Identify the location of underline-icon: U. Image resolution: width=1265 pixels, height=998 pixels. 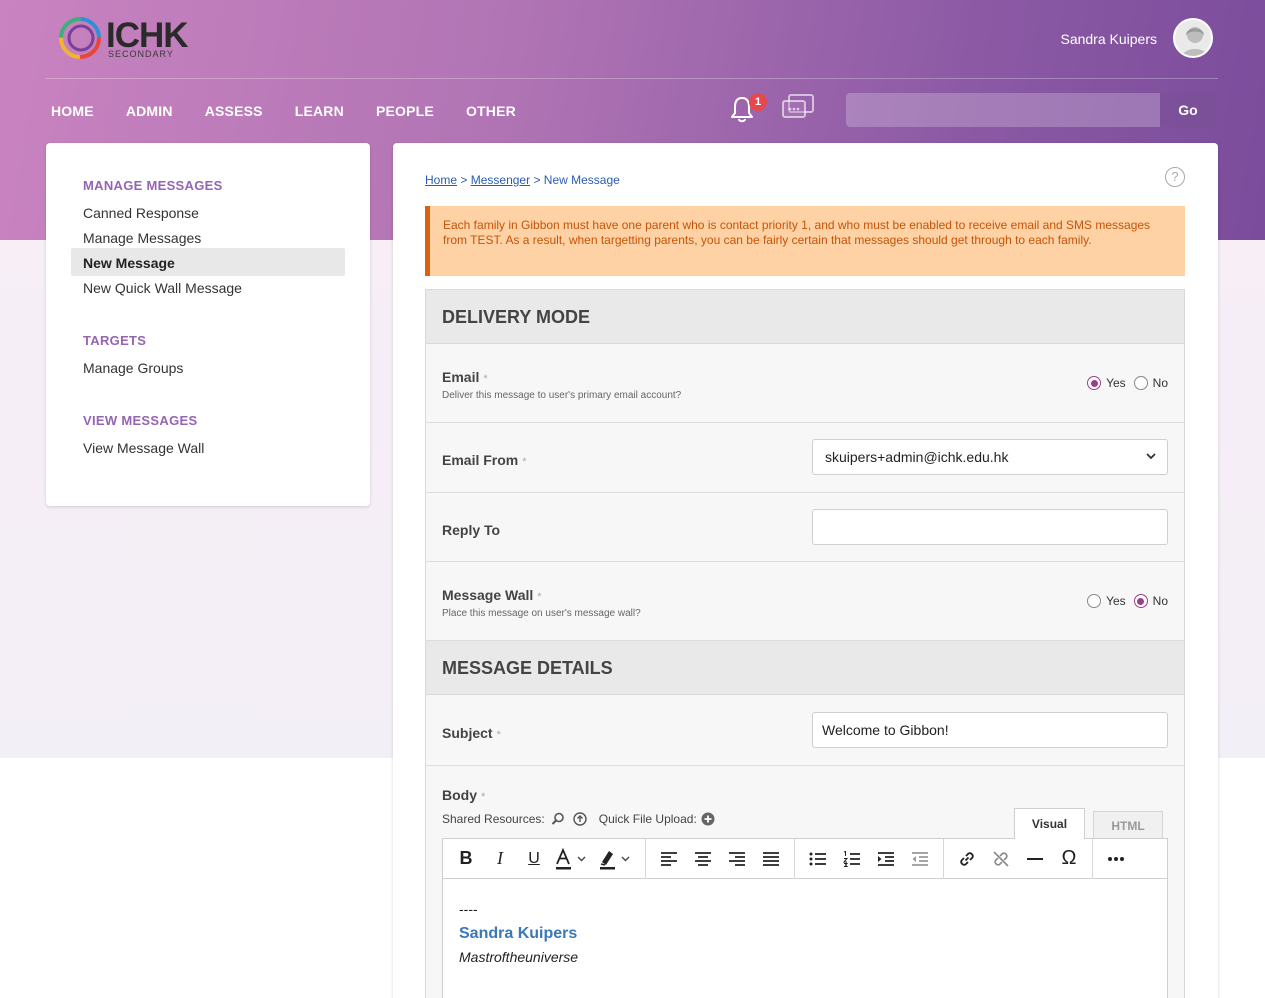
(534, 859).